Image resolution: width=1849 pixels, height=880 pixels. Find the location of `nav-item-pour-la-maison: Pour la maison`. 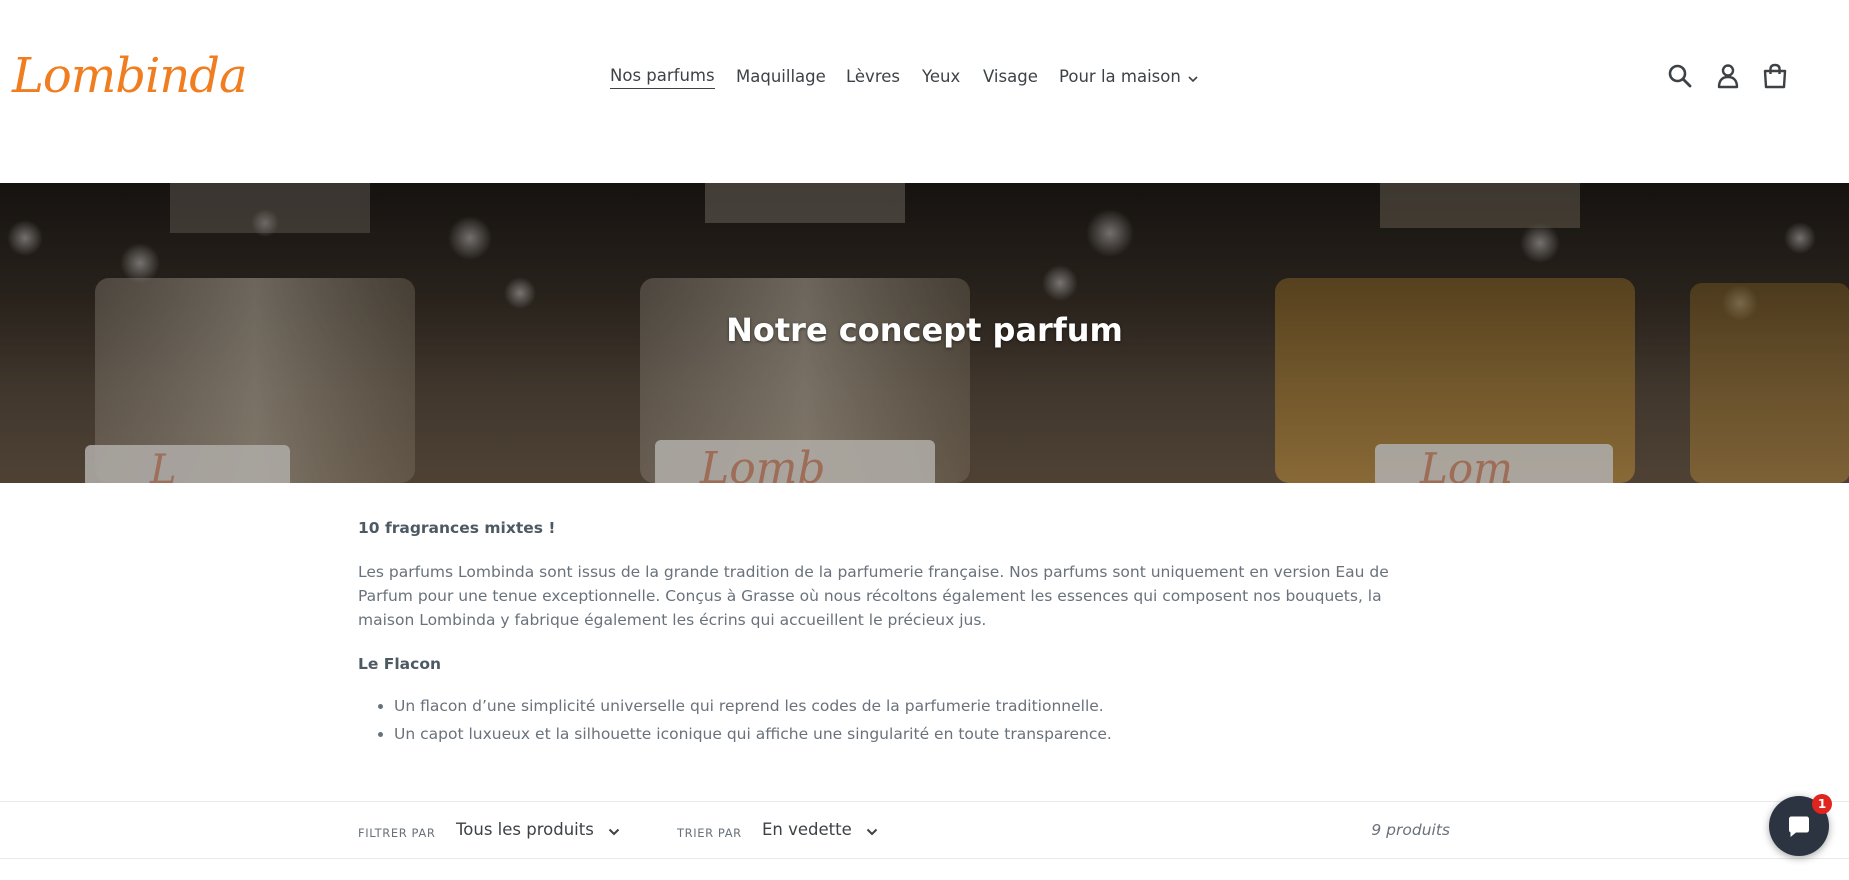

nav-item-pour-la-maison: Pour la maison is located at coordinates (1130, 77).